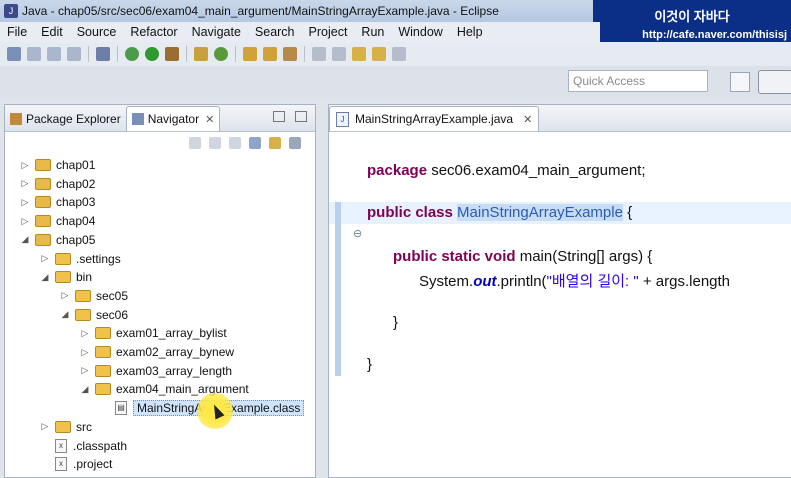 This screenshot has height=478, width=791. Describe the element at coordinates (152, 54) in the screenshot. I see `run-icon` at that location.